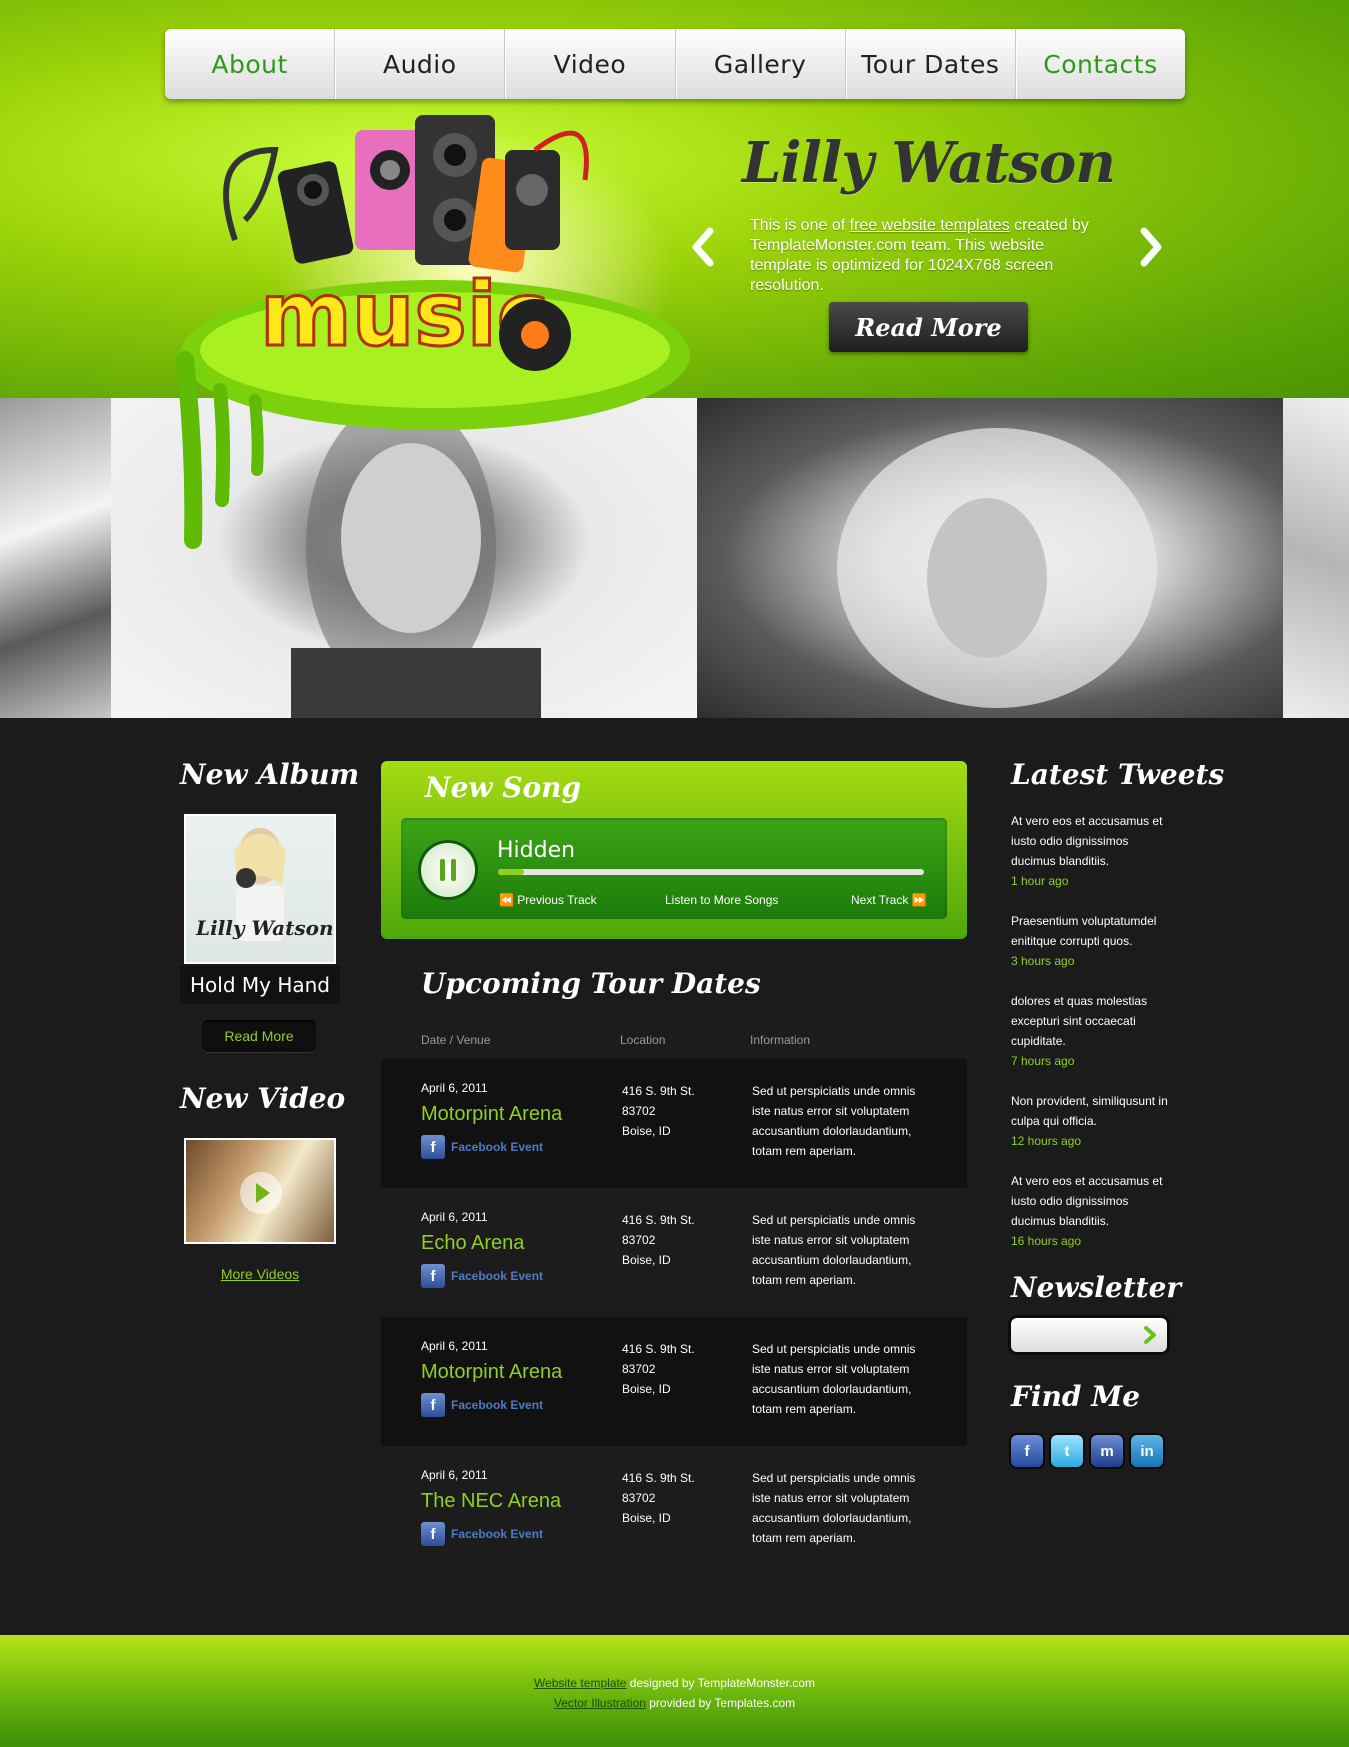  What do you see at coordinates (1096, 1287) in the screenshot?
I see `newsletter-heading: Newsletter` at bounding box center [1096, 1287].